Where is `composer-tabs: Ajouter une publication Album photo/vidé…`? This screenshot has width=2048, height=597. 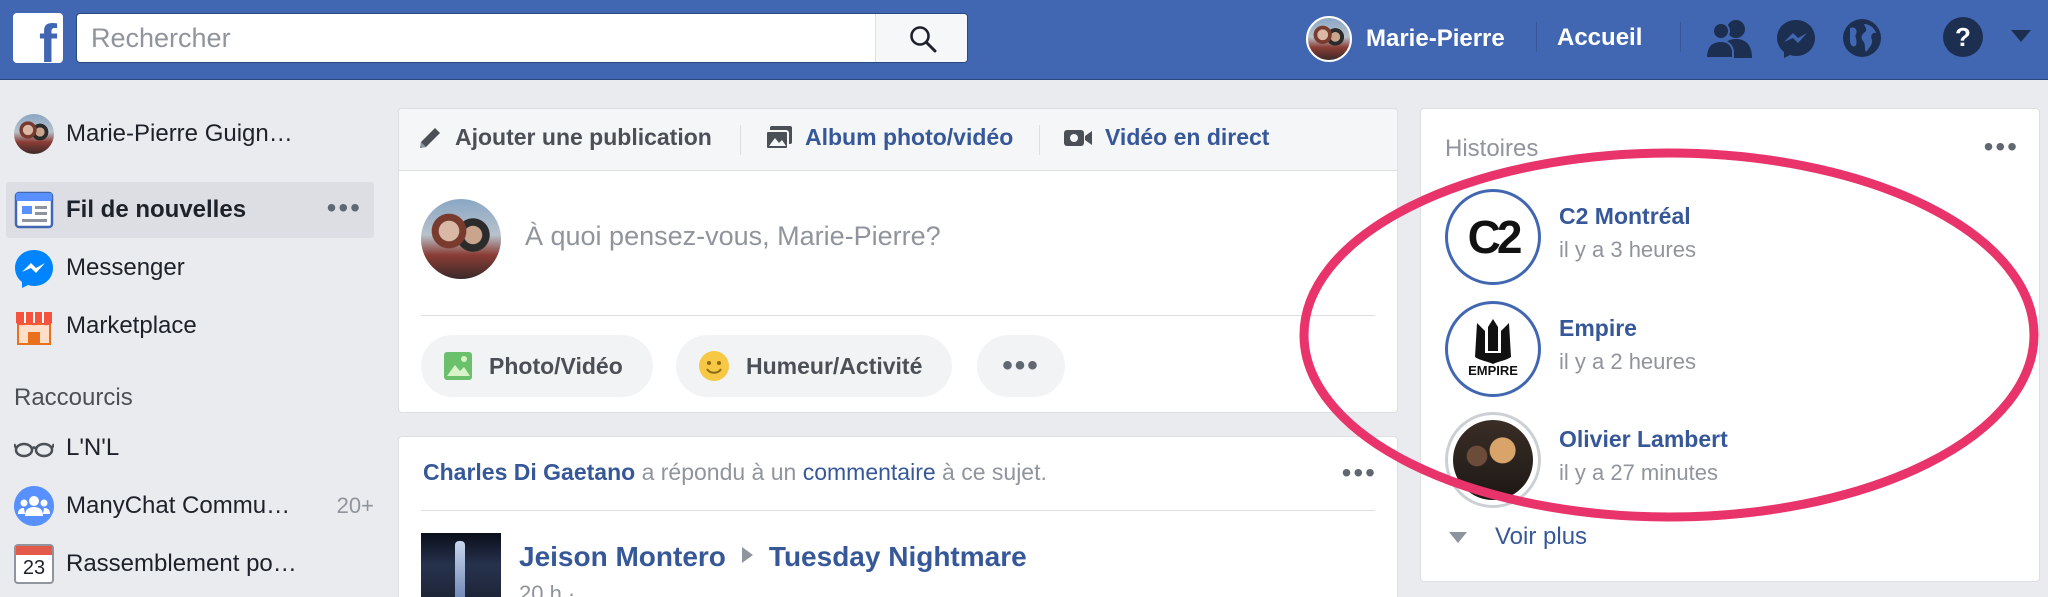 composer-tabs: Ajouter une publication Album photo/vidé… is located at coordinates (898, 140).